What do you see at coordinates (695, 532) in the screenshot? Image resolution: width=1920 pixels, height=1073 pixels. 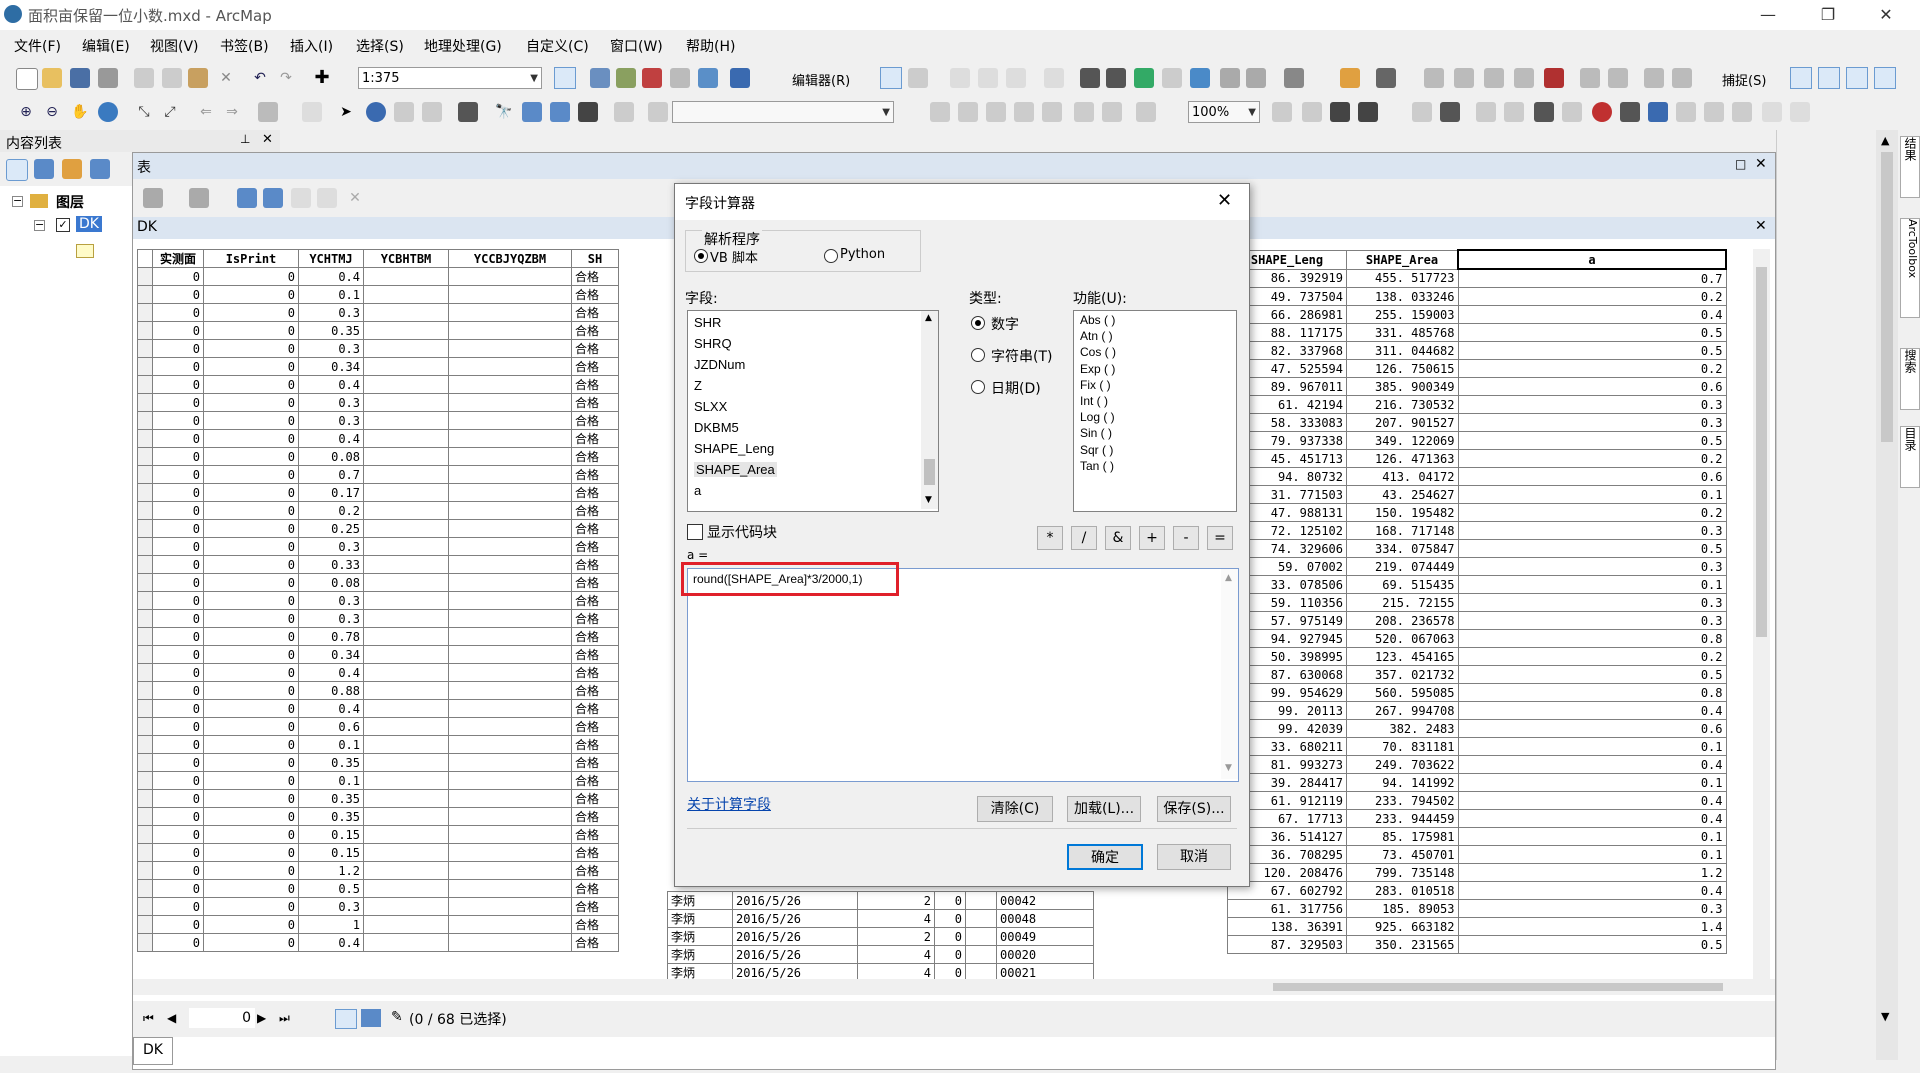 I see `show-codeblock-checkbox` at bounding box center [695, 532].